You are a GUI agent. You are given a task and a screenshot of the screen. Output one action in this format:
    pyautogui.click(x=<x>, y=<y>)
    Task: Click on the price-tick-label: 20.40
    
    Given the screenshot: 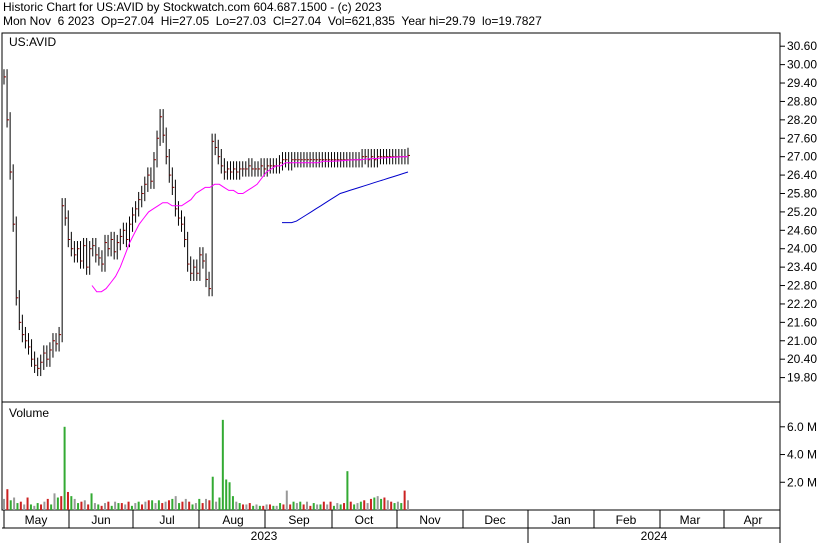 What is the action you would take?
    pyautogui.click(x=802, y=359)
    